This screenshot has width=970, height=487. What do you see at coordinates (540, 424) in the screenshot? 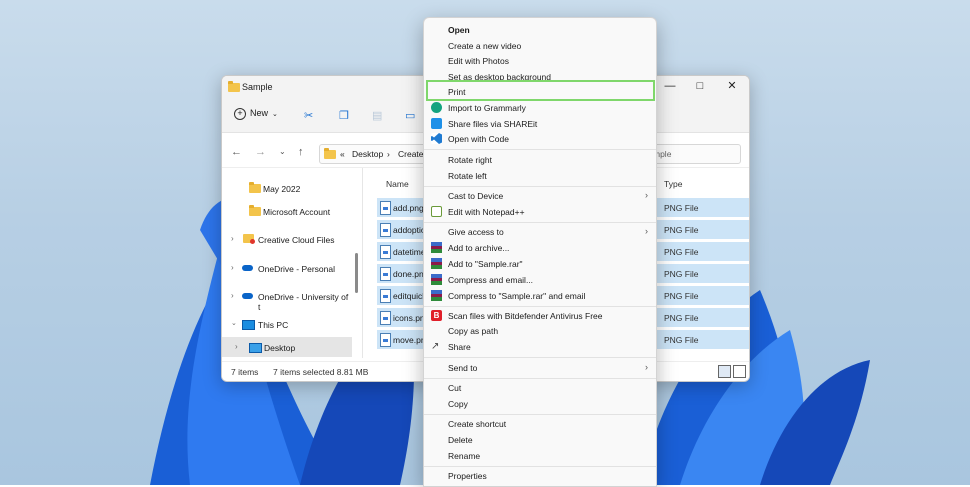
I see `menu-item-create-shortcut: Create shortcut` at bounding box center [540, 424].